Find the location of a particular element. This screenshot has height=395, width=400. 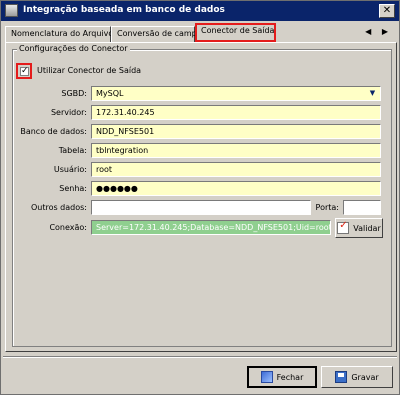

chevron-down-icon: ▼ is located at coordinates (372, 93).